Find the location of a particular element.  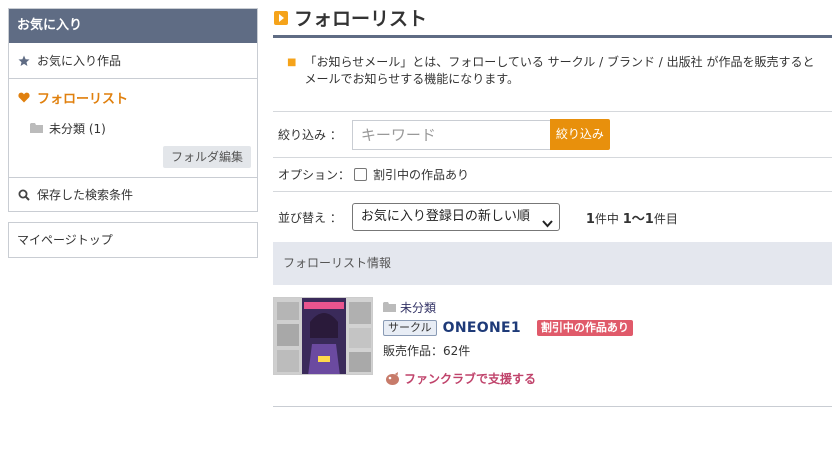

filter-button: 絞り込み is located at coordinates (579, 134).